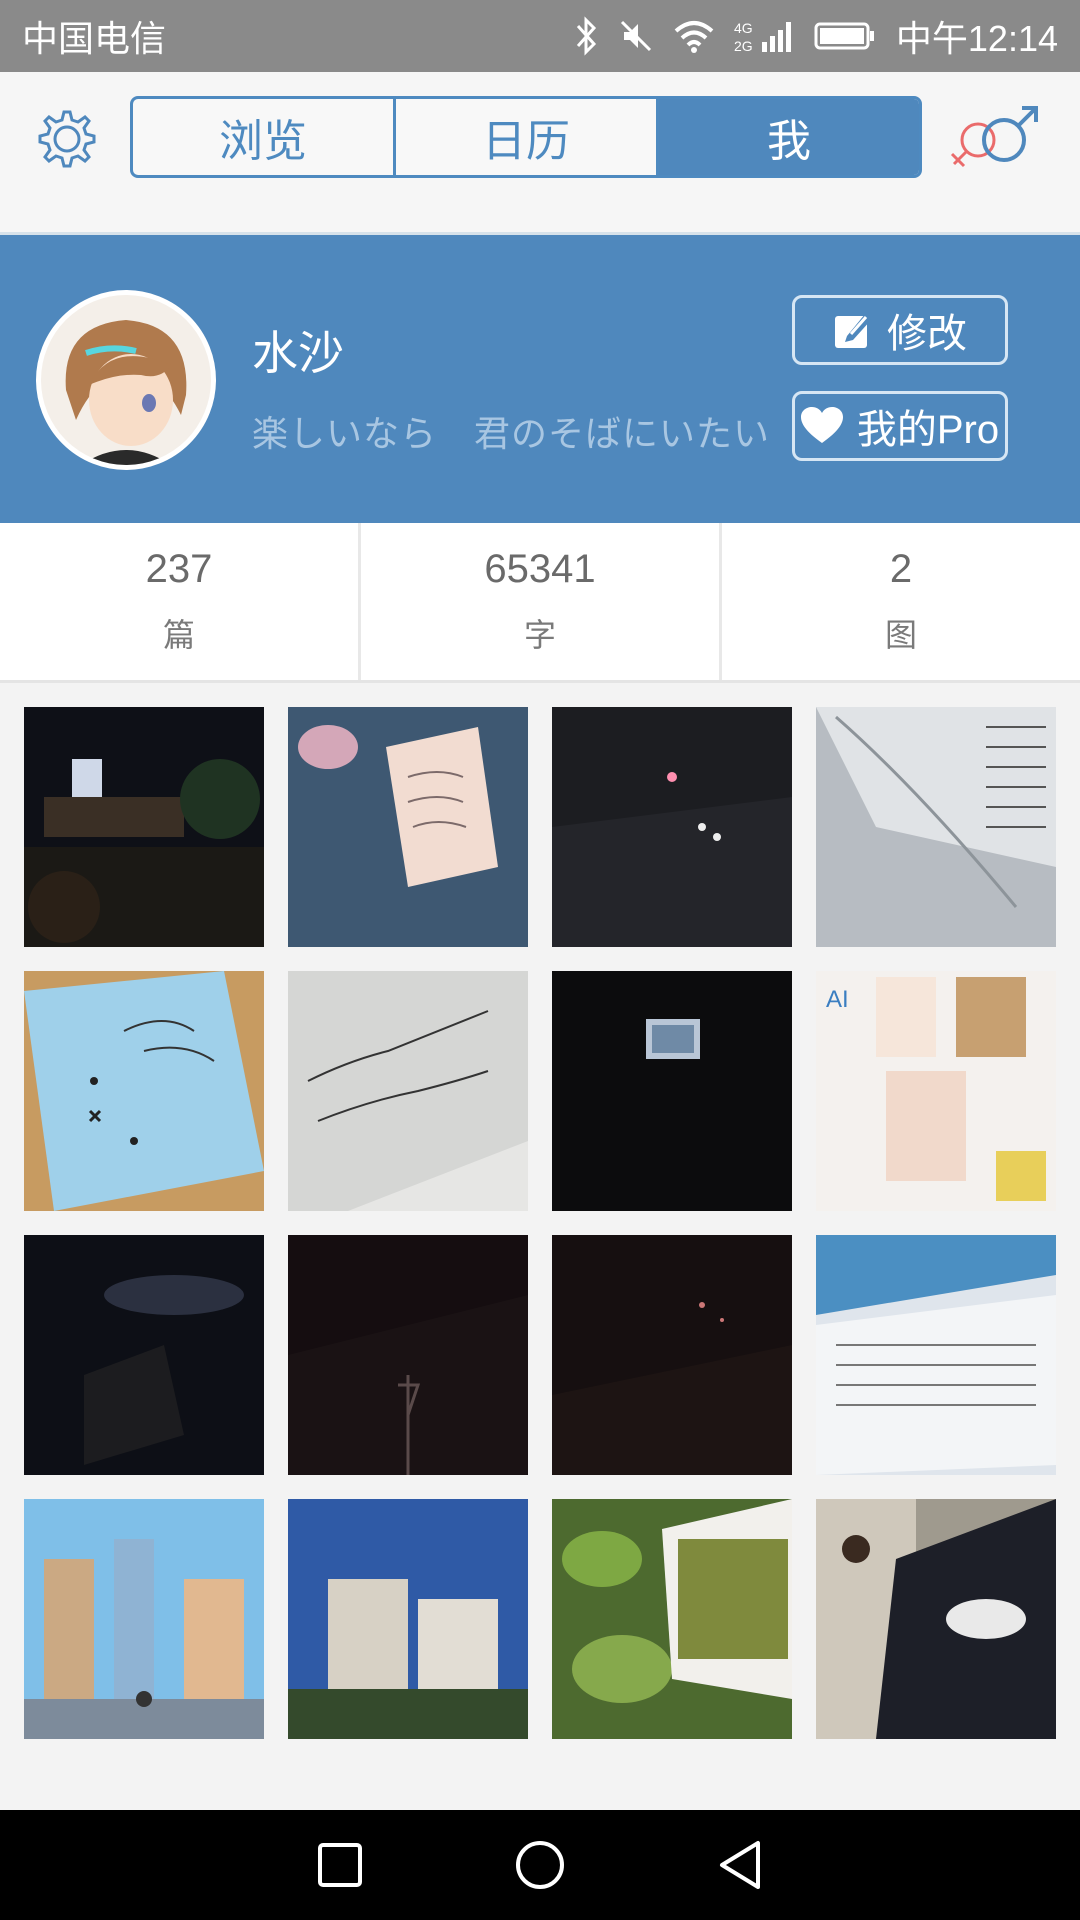 The image size is (1080, 1920). Describe the element at coordinates (976, 38) in the screenshot. I see `clock: 中午12:14` at that location.